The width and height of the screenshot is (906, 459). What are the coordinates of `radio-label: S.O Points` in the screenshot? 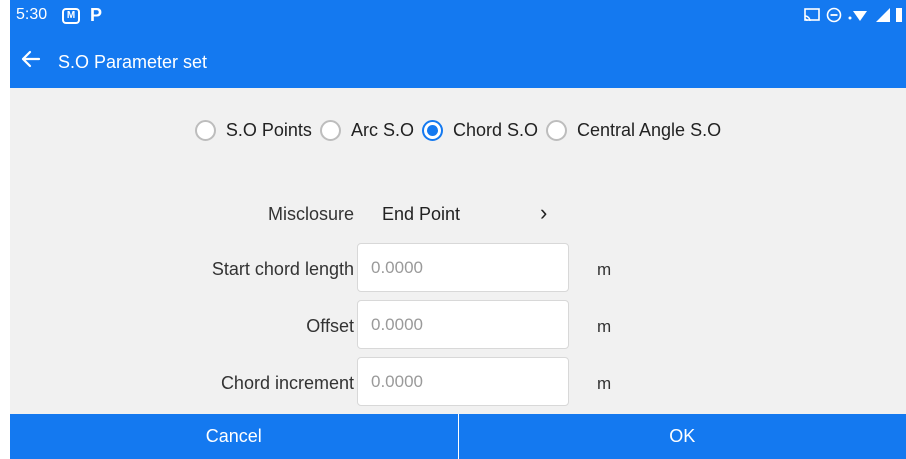 It's located at (268, 129).